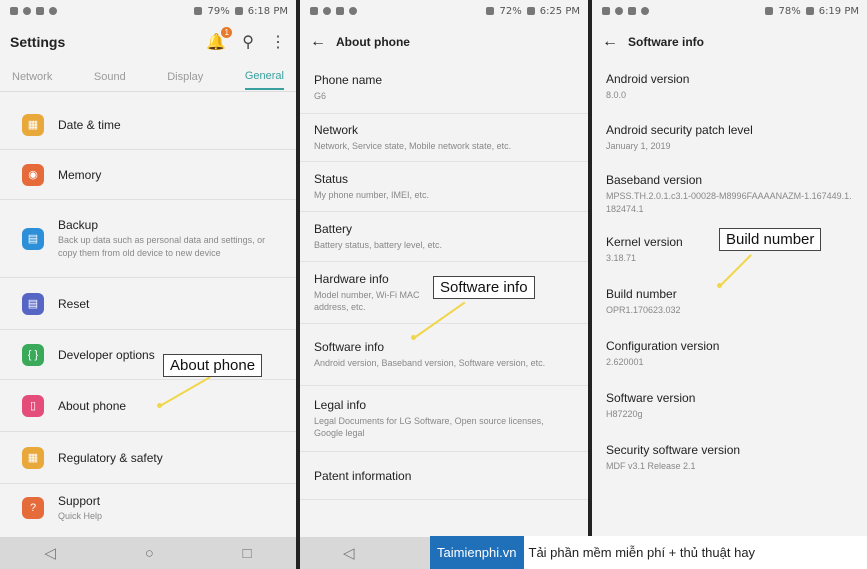 The width and height of the screenshot is (867, 569). Describe the element at coordinates (444, 11) in the screenshot. I see `status-bar: 72% 6:25 PM` at that location.